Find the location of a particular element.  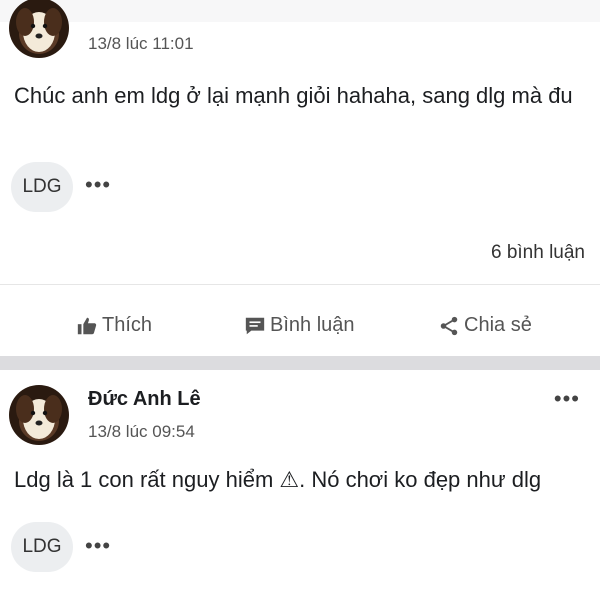

author-name: Đức Anh Lê is located at coordinates (144, 399).